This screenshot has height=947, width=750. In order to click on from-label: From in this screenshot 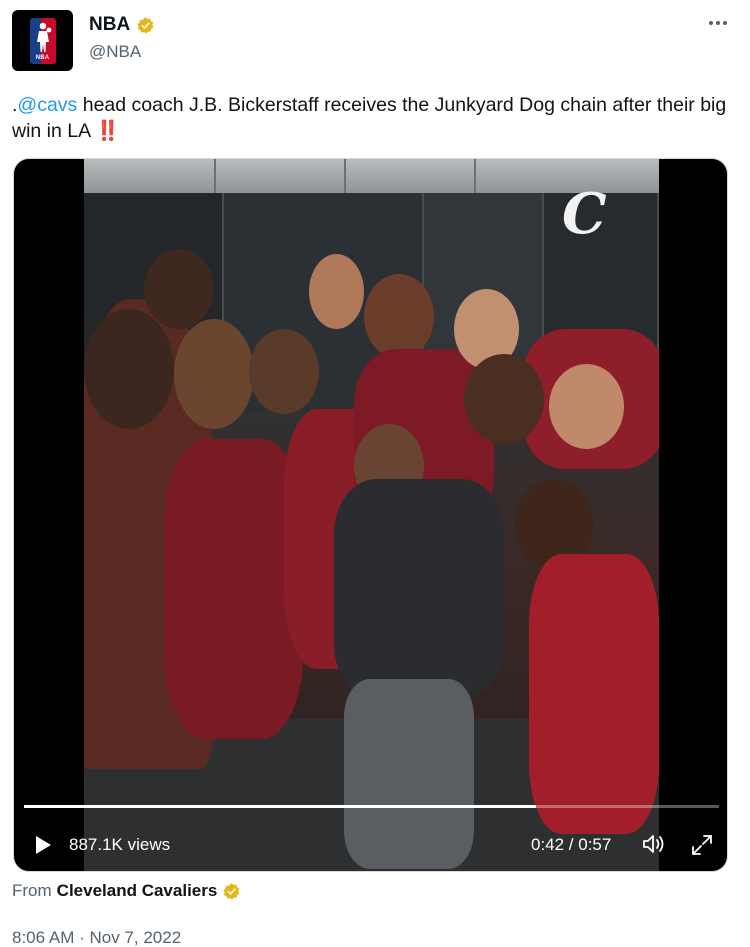, I will do `click(32, 890)`.